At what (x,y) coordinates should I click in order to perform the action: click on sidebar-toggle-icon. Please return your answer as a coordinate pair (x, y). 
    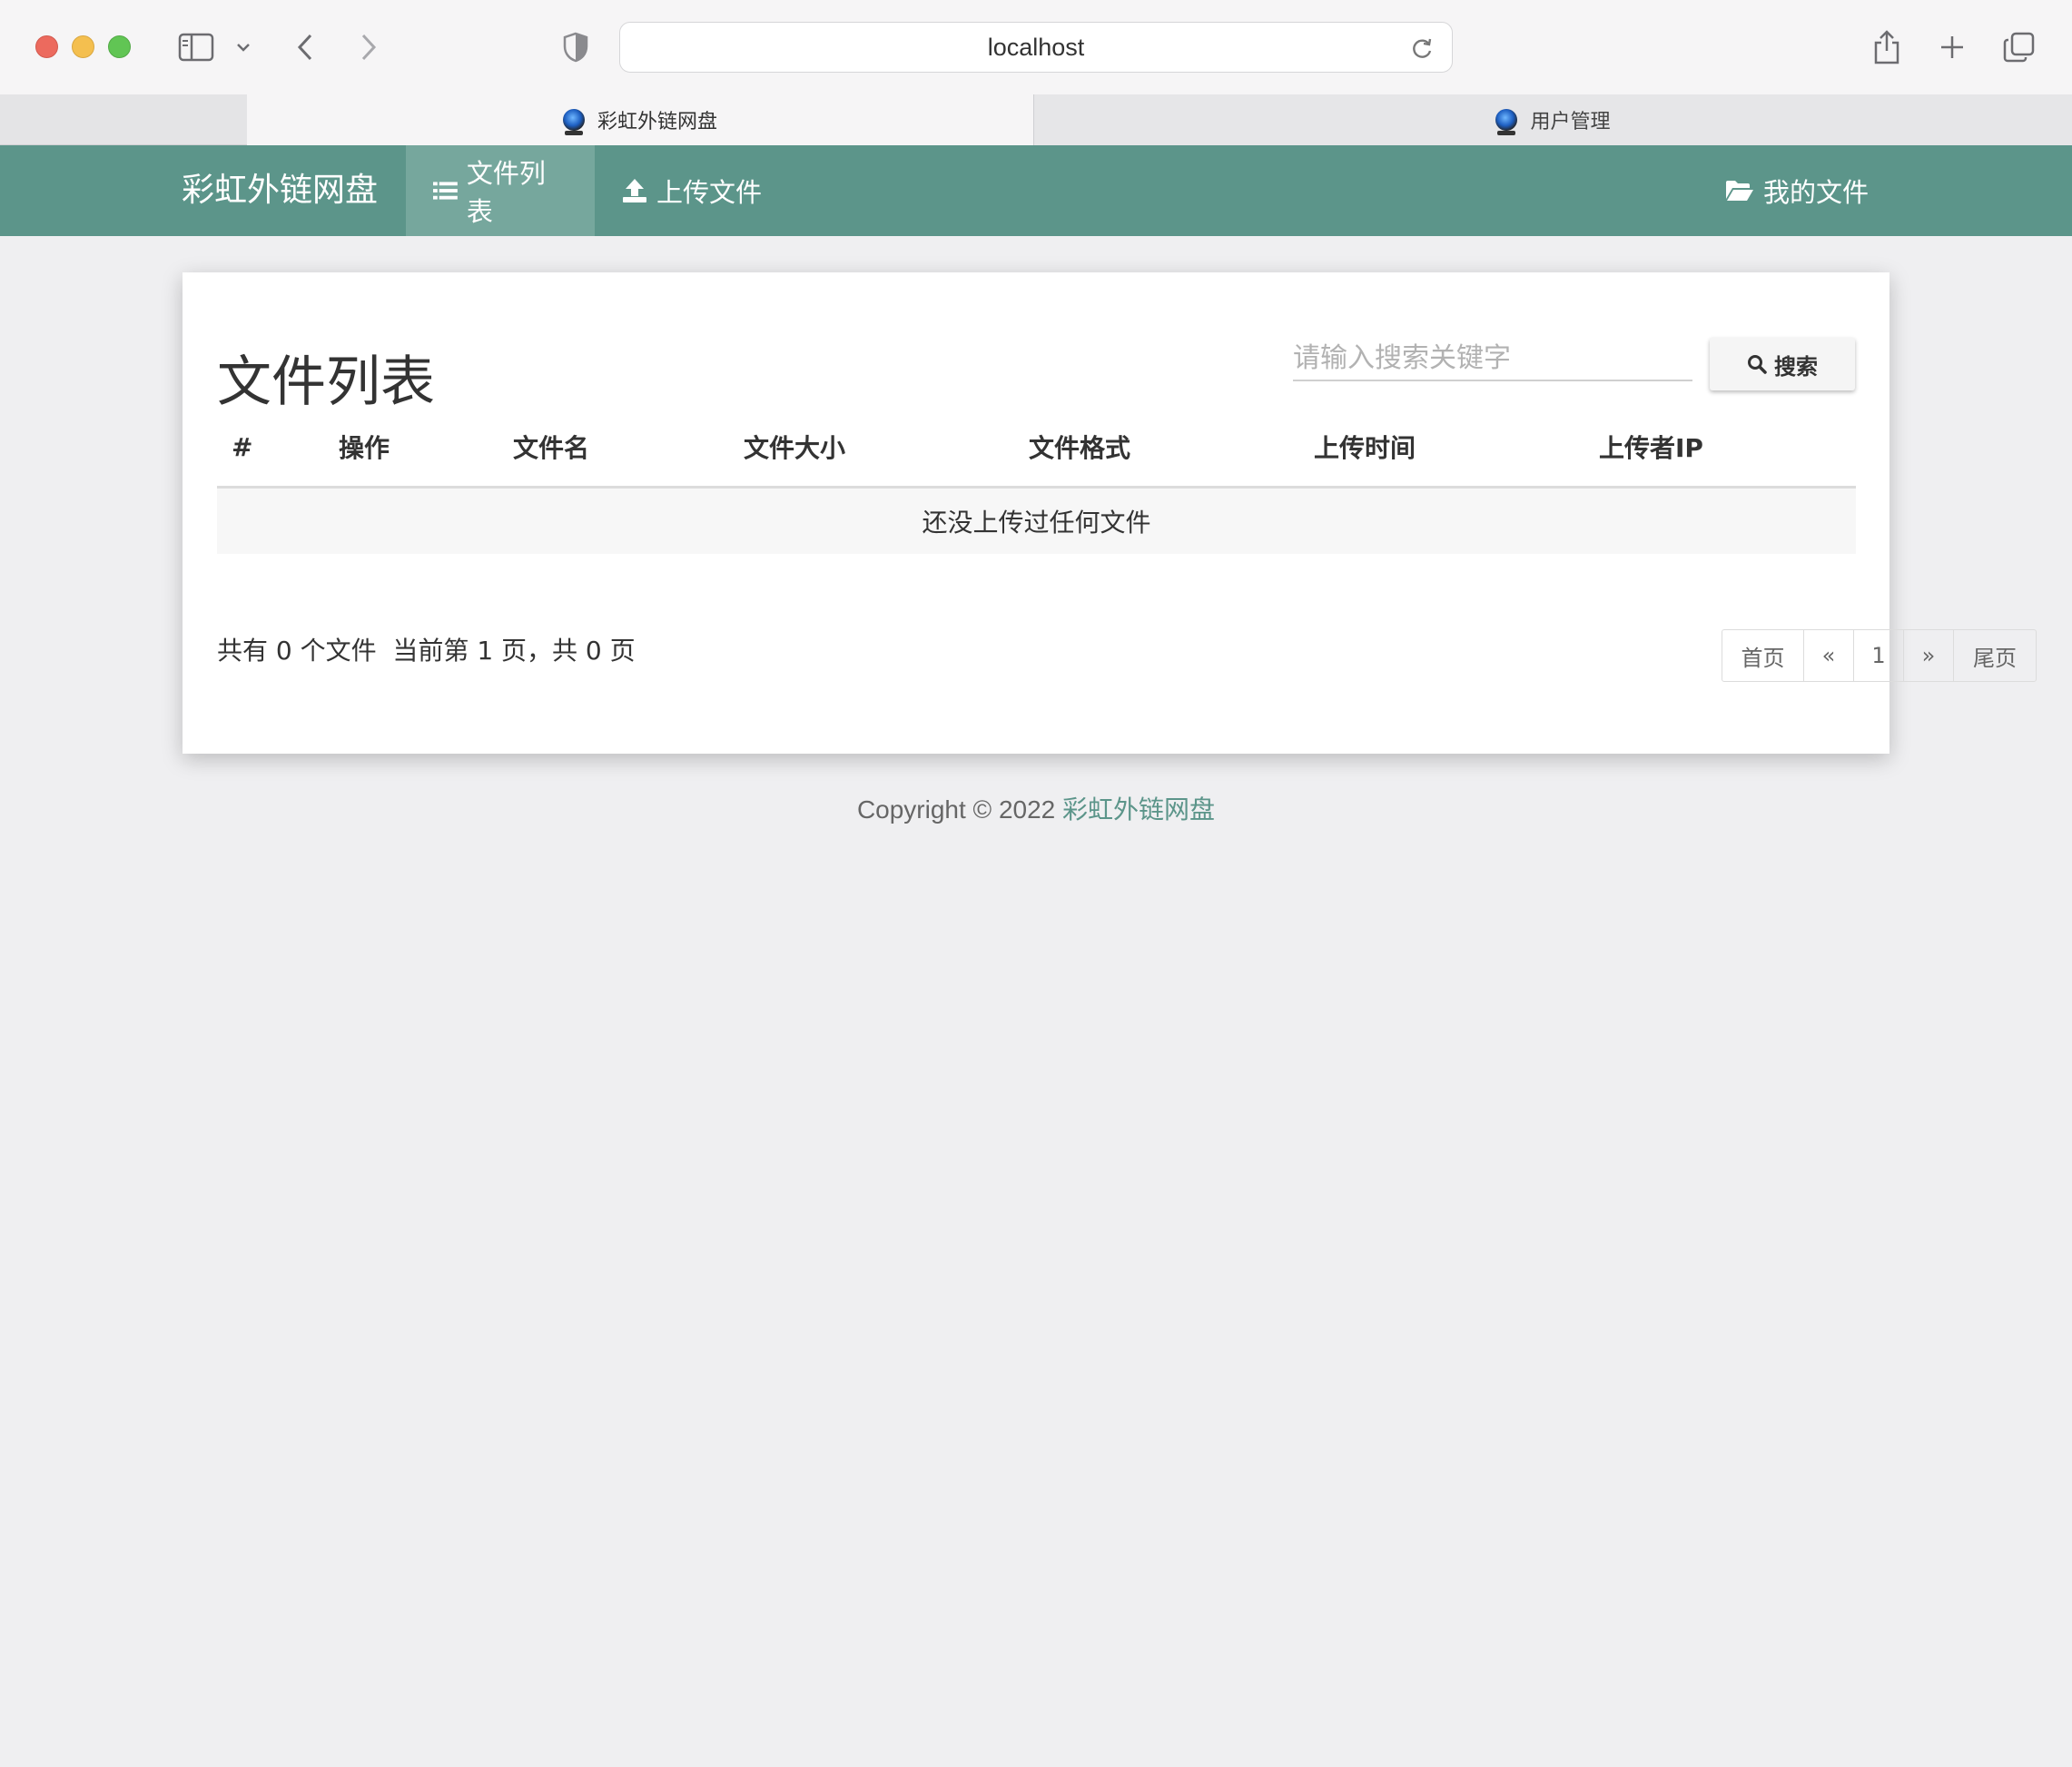
    Looking at the image, I should click on (196, 47).